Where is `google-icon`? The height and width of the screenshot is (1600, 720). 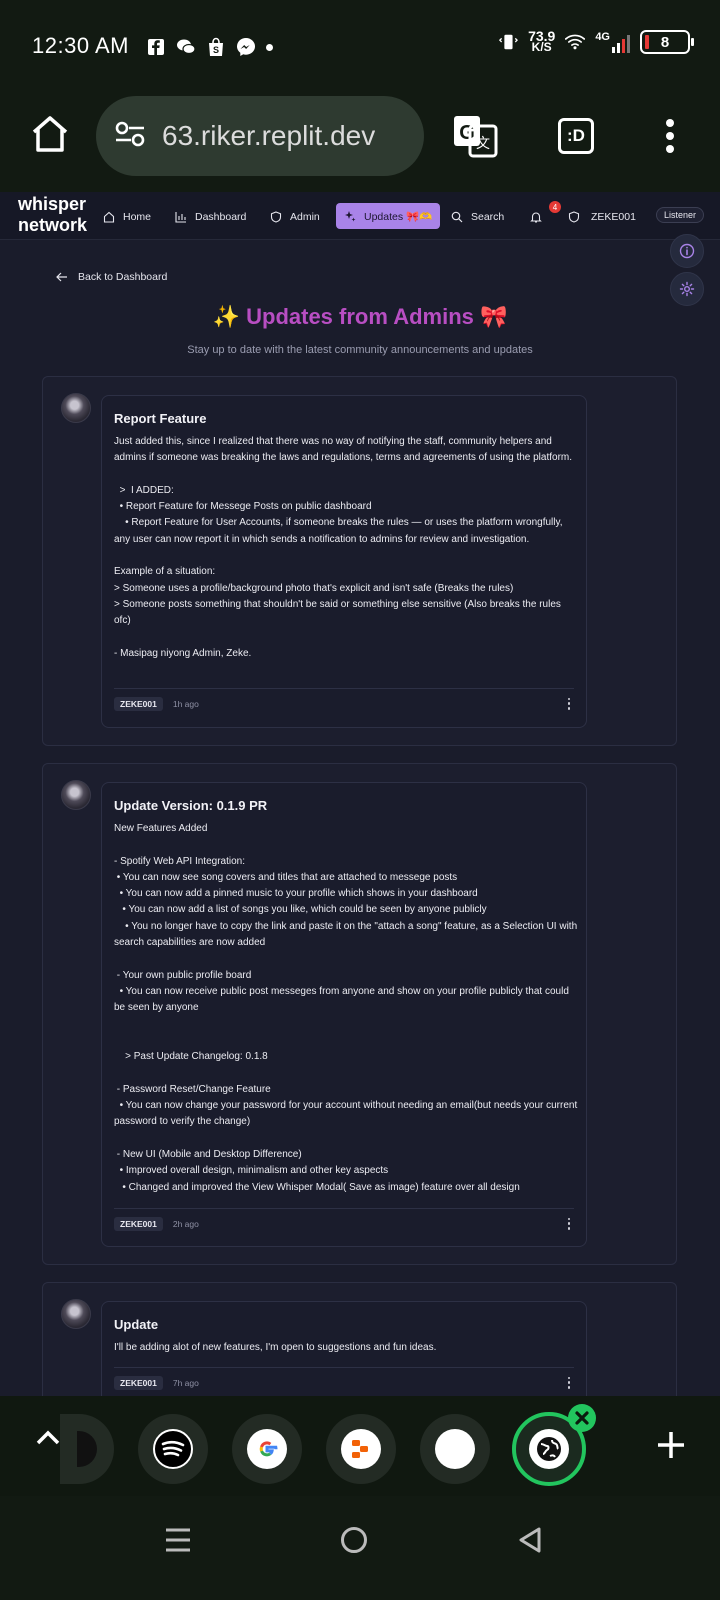
google-icon is located at coordinates (267, 1449).